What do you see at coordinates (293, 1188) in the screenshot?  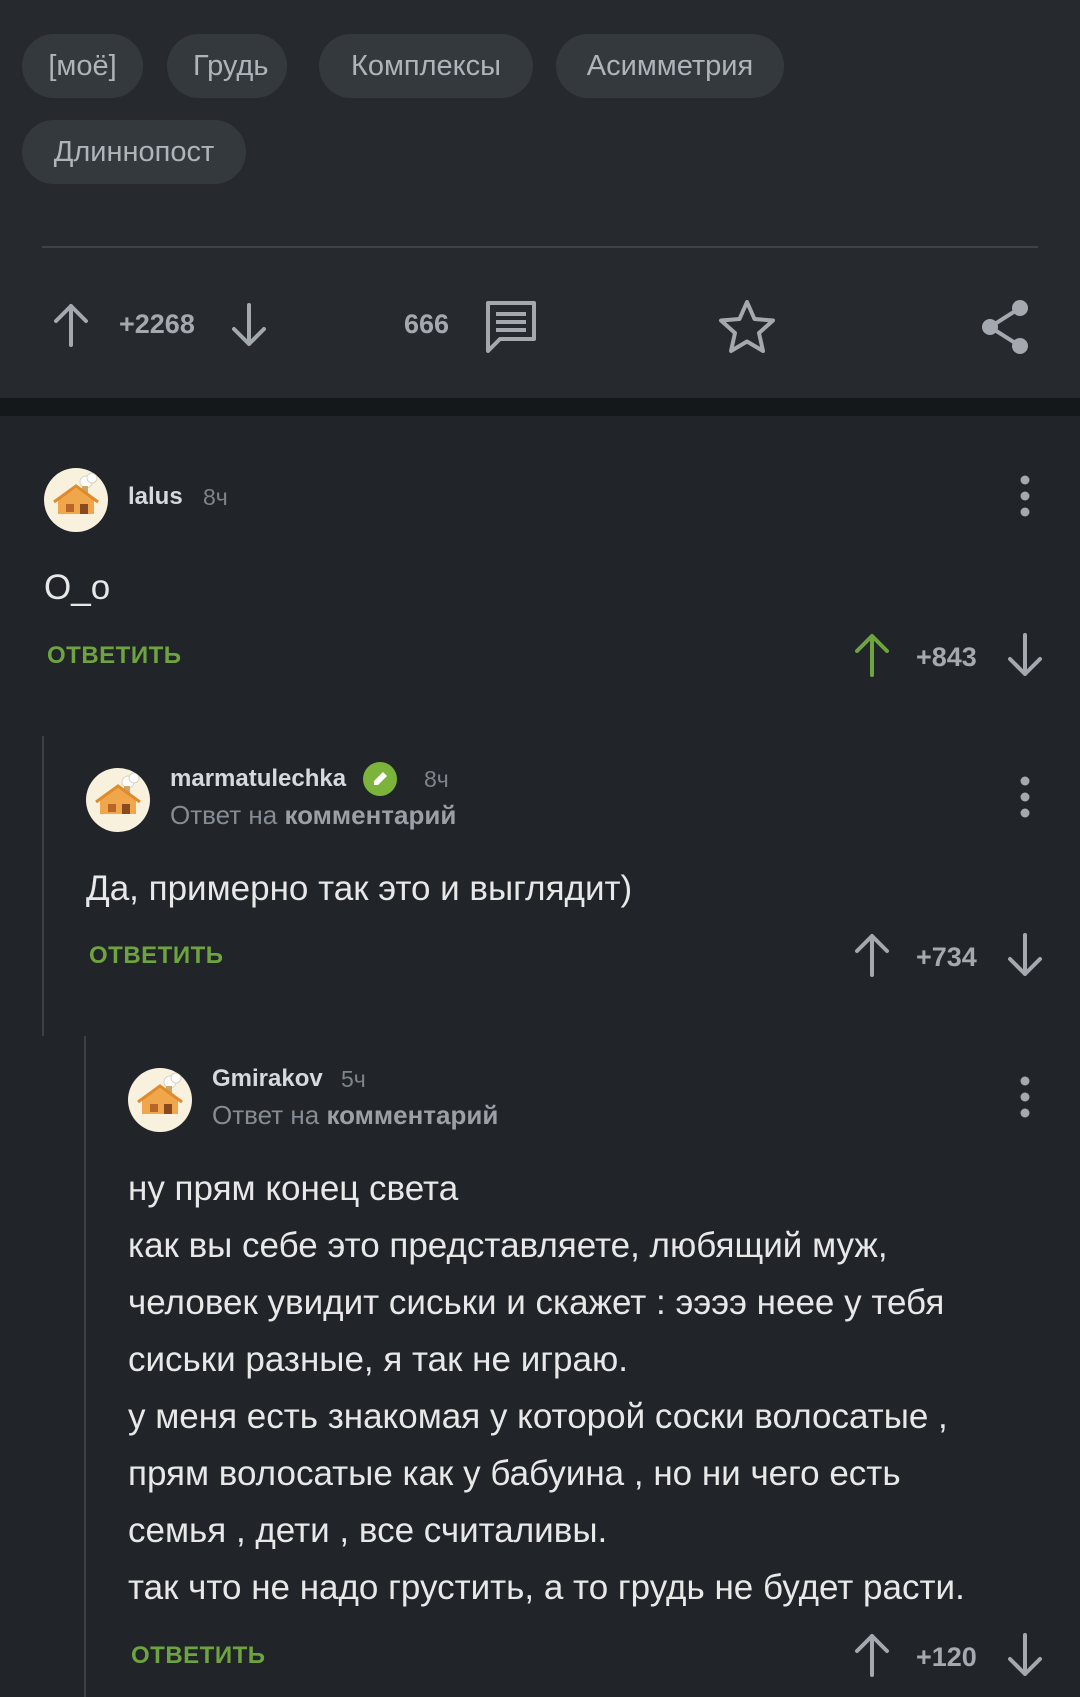 I see `comment-text-line: ну прям конец света` at bounding box center [293, 1188].